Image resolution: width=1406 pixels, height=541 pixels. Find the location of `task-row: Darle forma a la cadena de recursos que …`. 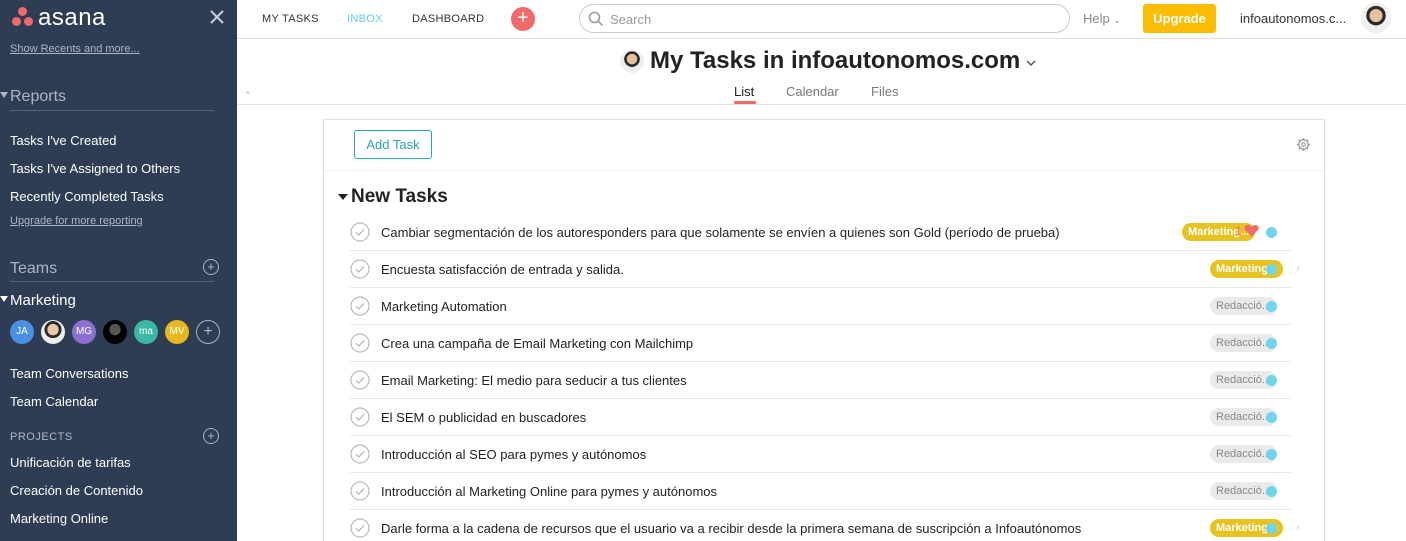

task-row: Darle forma a la cadena de recursos que … is located at coordinates (825, 525).